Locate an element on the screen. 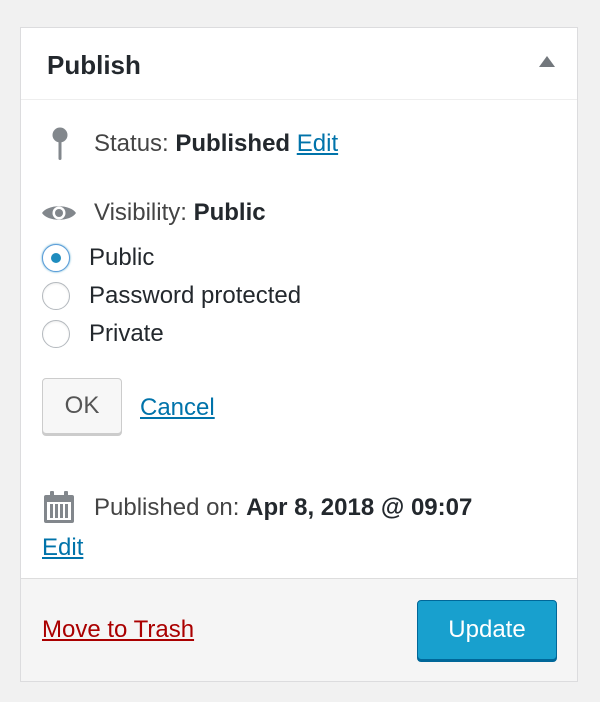 Image resolution: width=600 pixels, height=702 pixels. visibility-option-public: Public is located at coordinates (98, 258).